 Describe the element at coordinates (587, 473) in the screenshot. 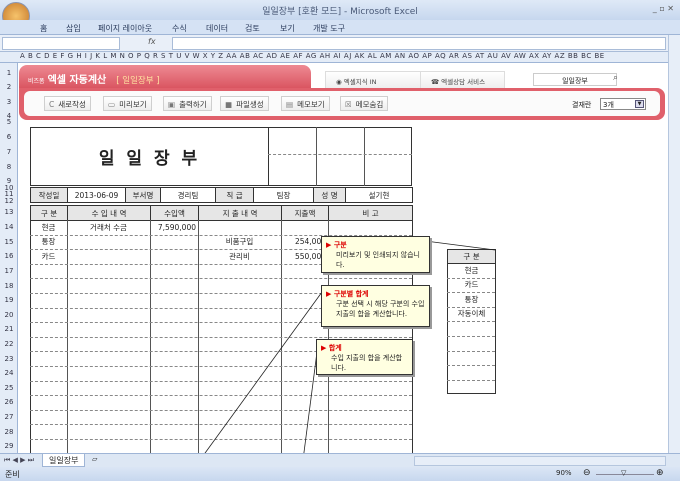

I see `zoom-out-icon: ⊖` at that location.